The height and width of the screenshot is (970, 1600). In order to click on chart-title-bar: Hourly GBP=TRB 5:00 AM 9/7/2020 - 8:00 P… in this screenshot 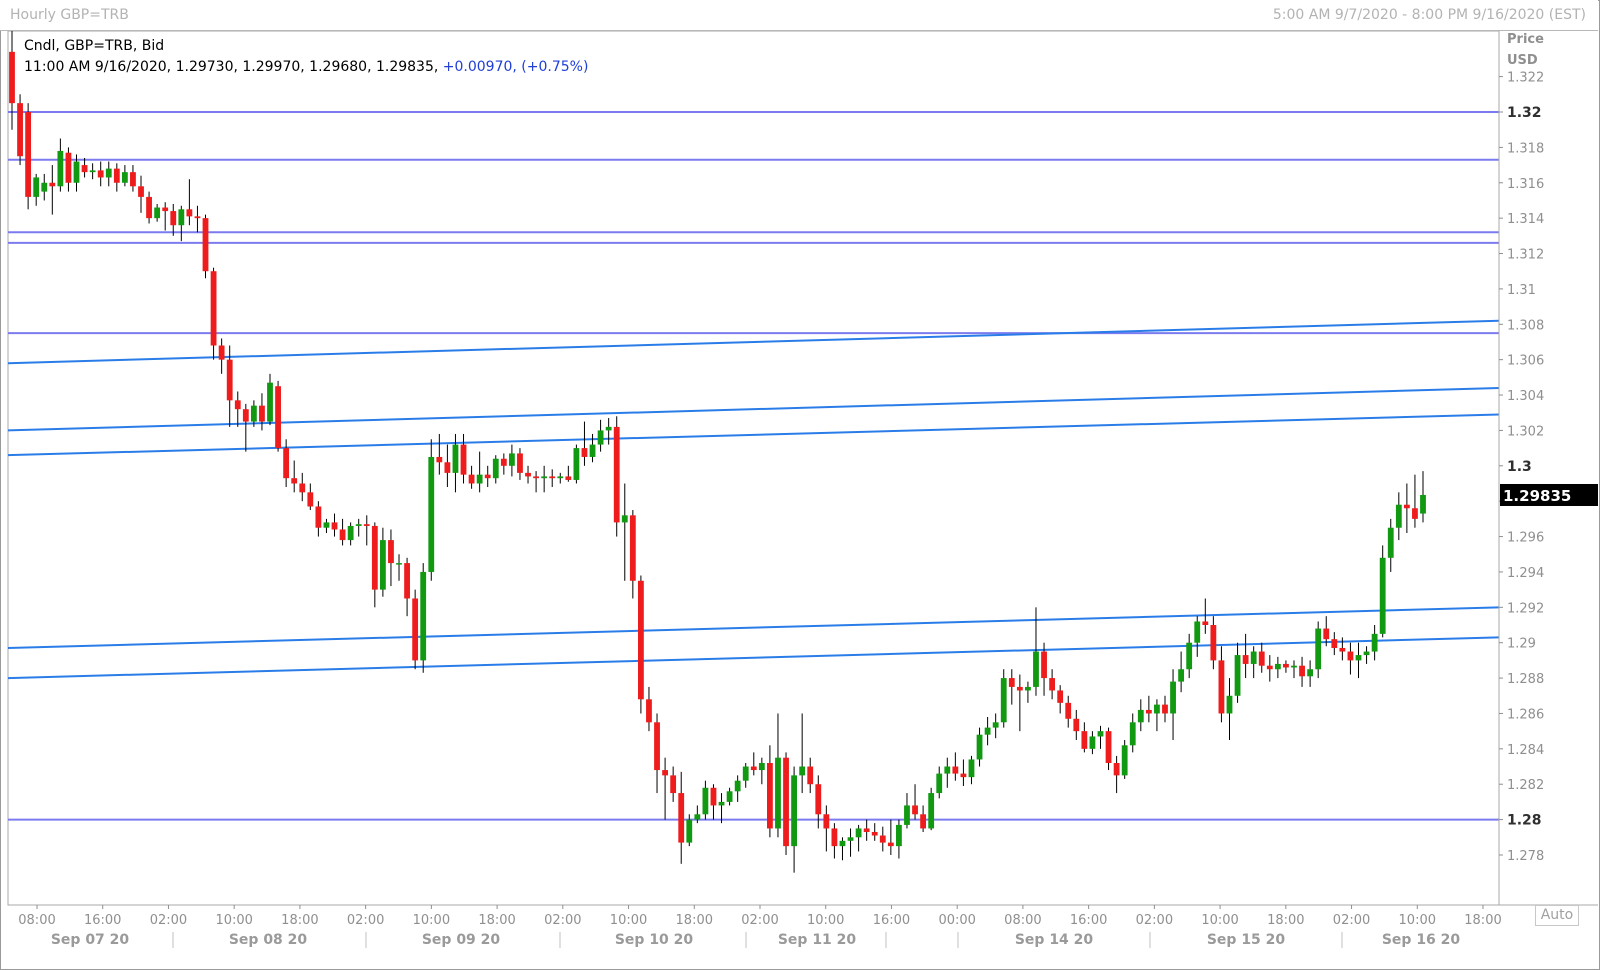, I will do `click(799, 15)`.